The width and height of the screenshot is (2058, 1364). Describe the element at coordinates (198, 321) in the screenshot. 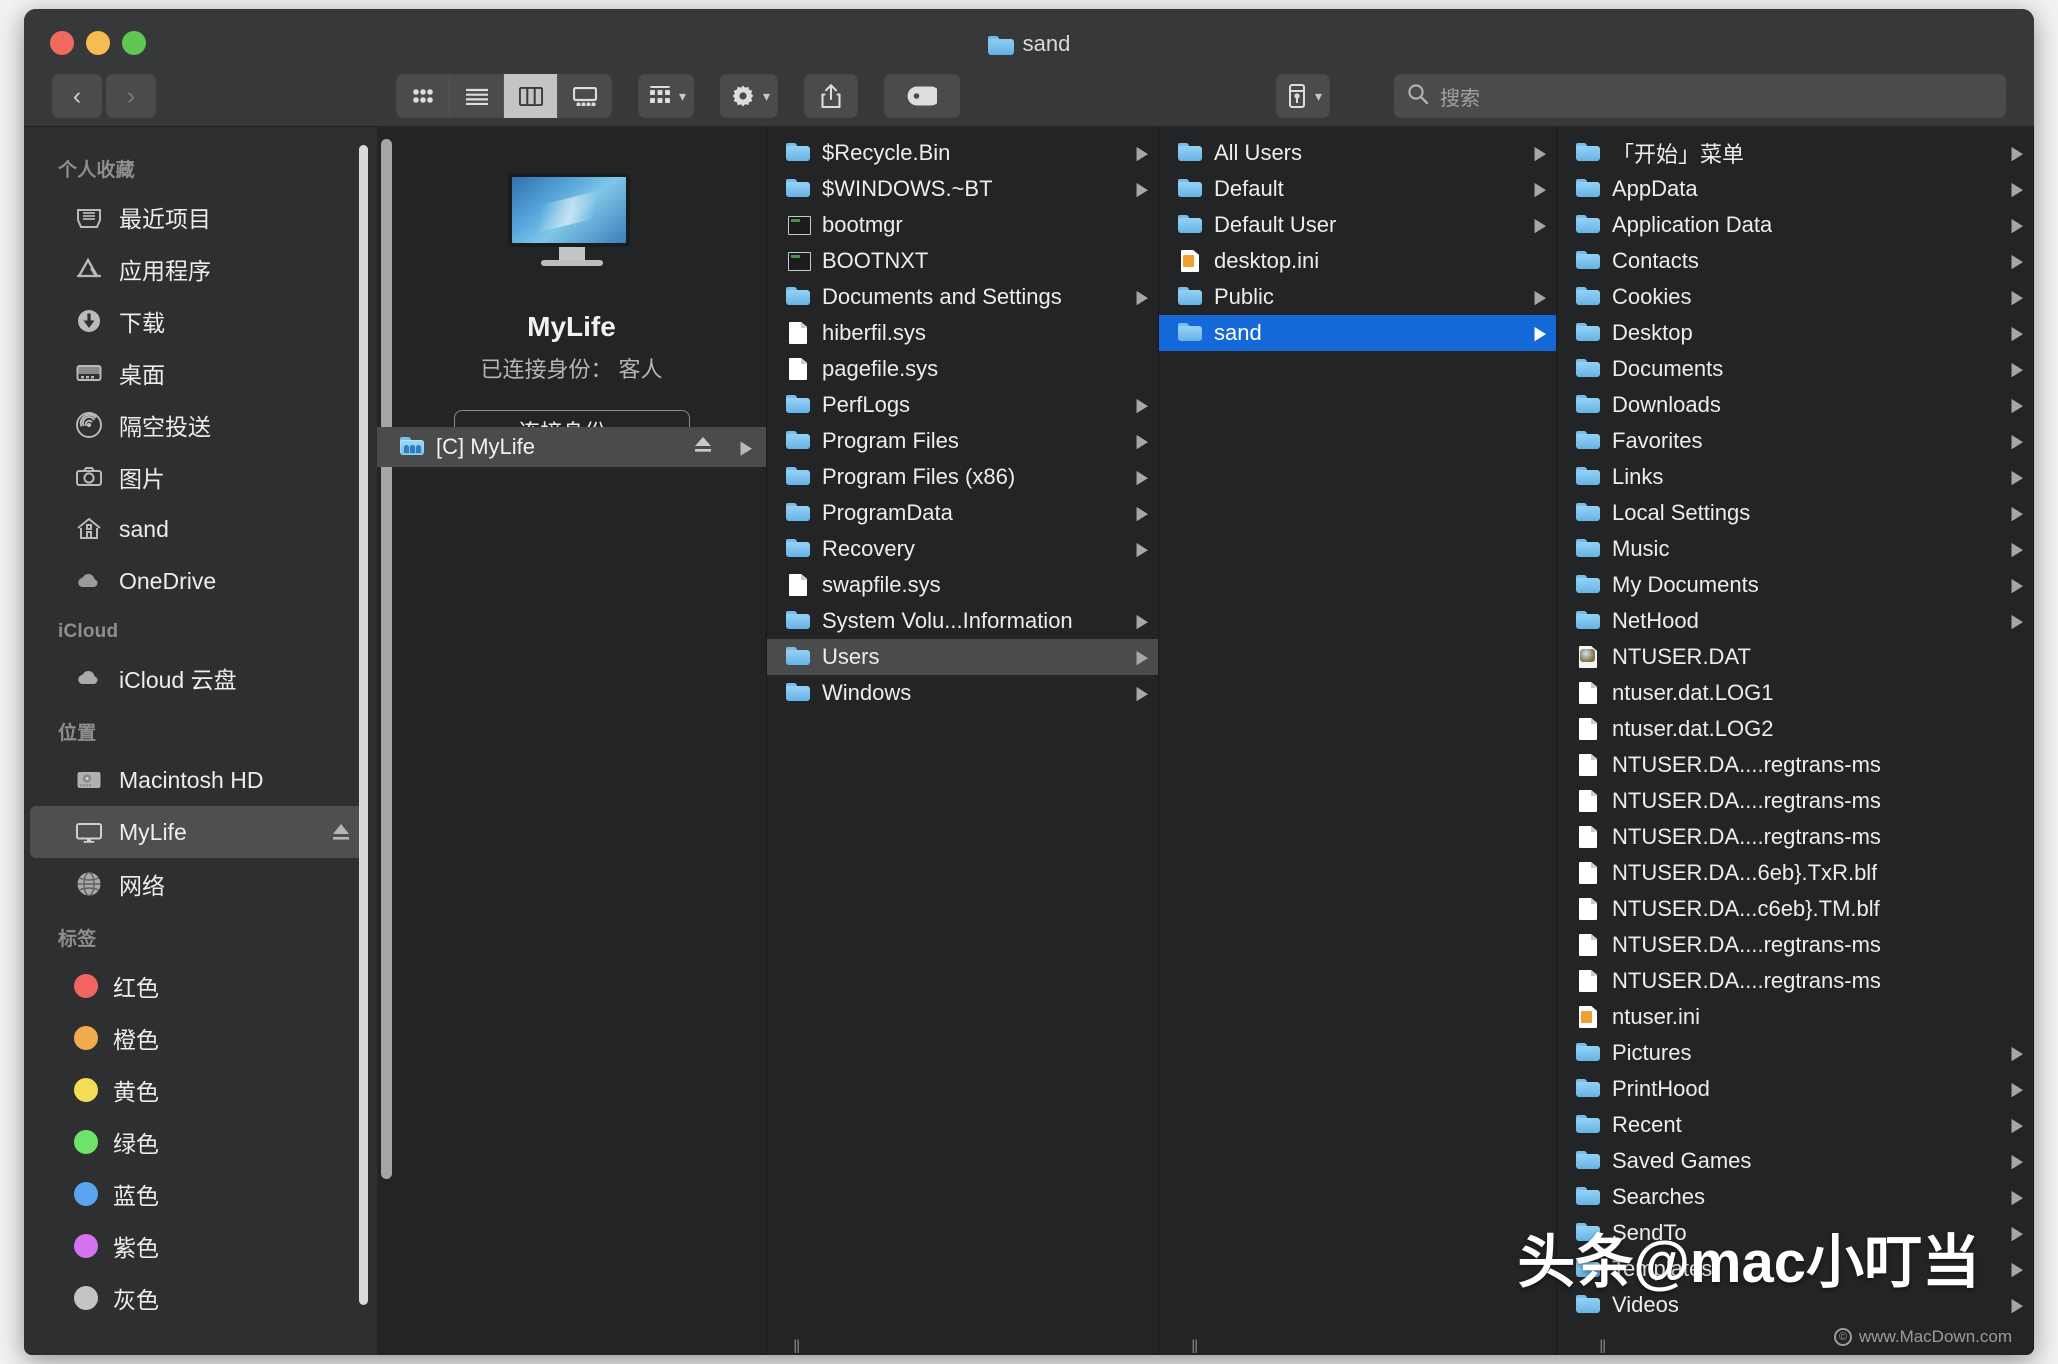

I see `sidebar-item-downloads: 下载` at that location.